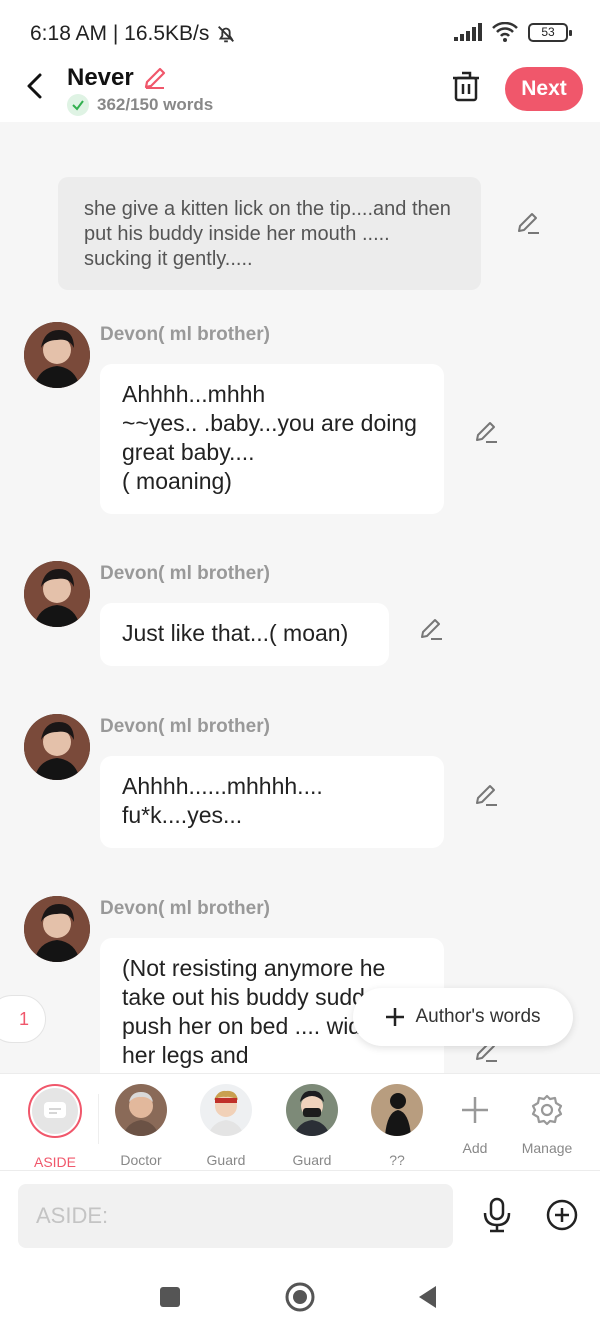  I want to click on chat-bubble-icon, so click(55, 1111).